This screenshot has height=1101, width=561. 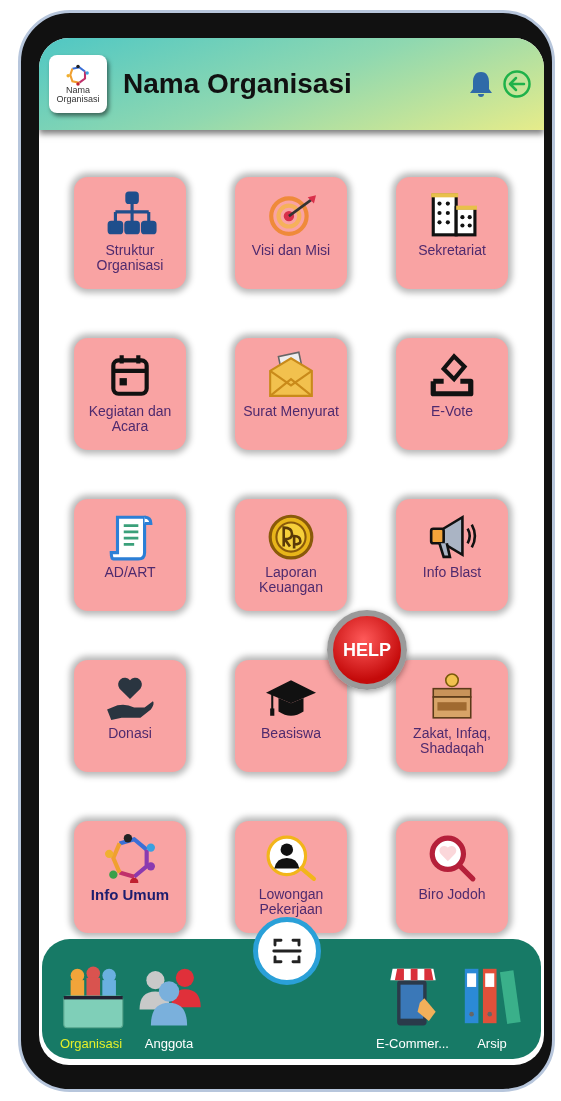 I want to click on menu-tile: AD/ART, so click(x=130, y=555).